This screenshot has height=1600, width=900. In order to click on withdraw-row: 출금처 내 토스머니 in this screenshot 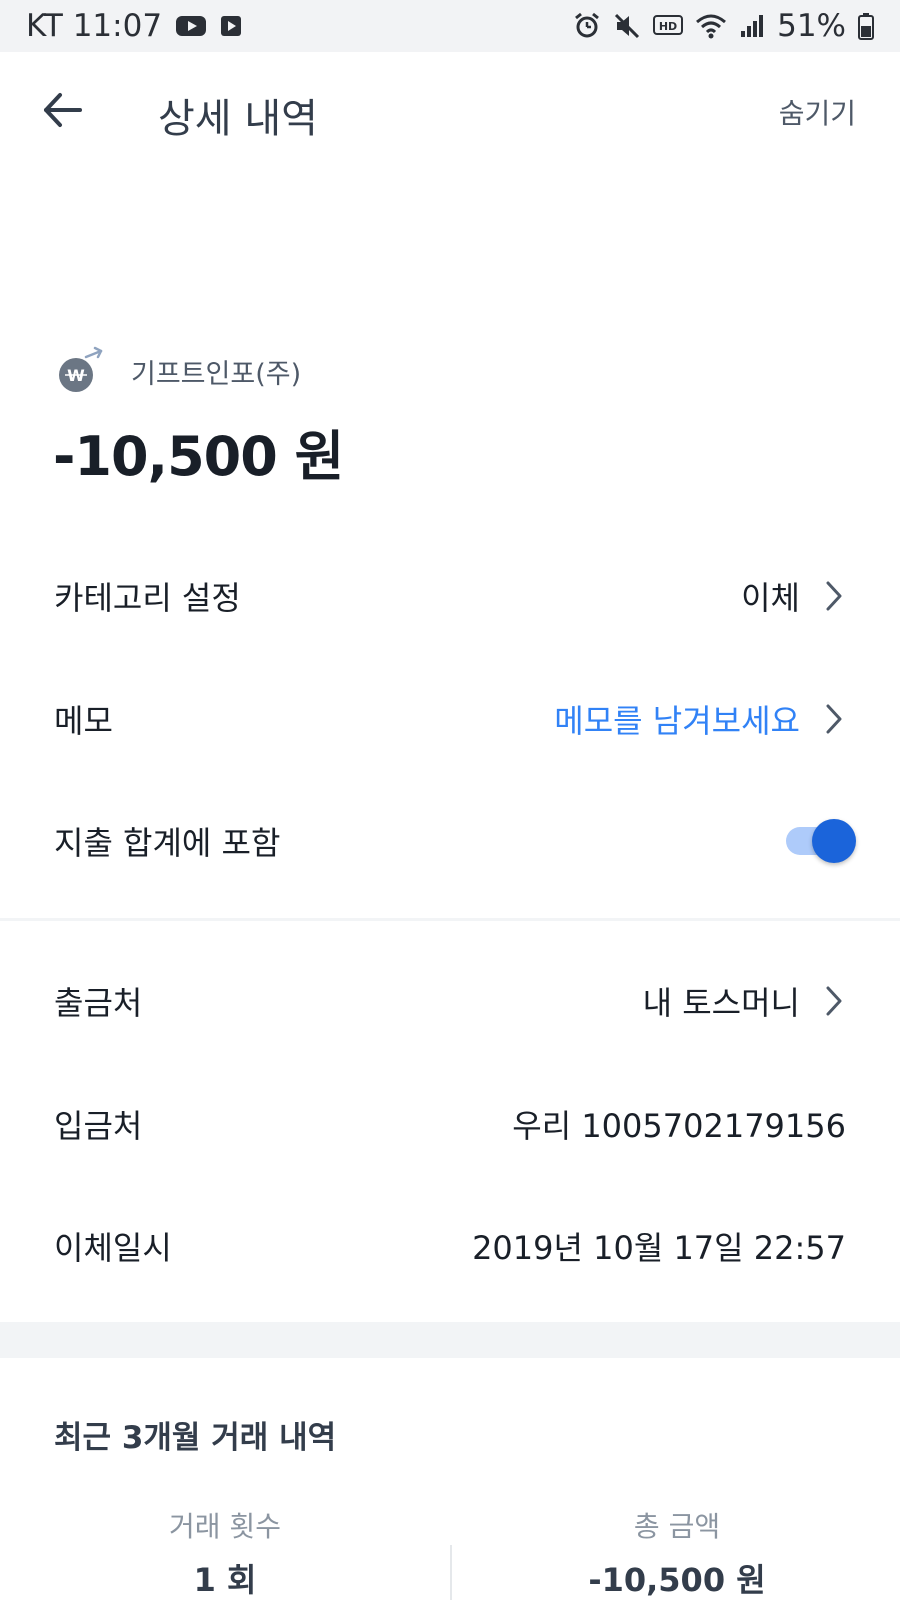, I will do `click(450, 1001)`.